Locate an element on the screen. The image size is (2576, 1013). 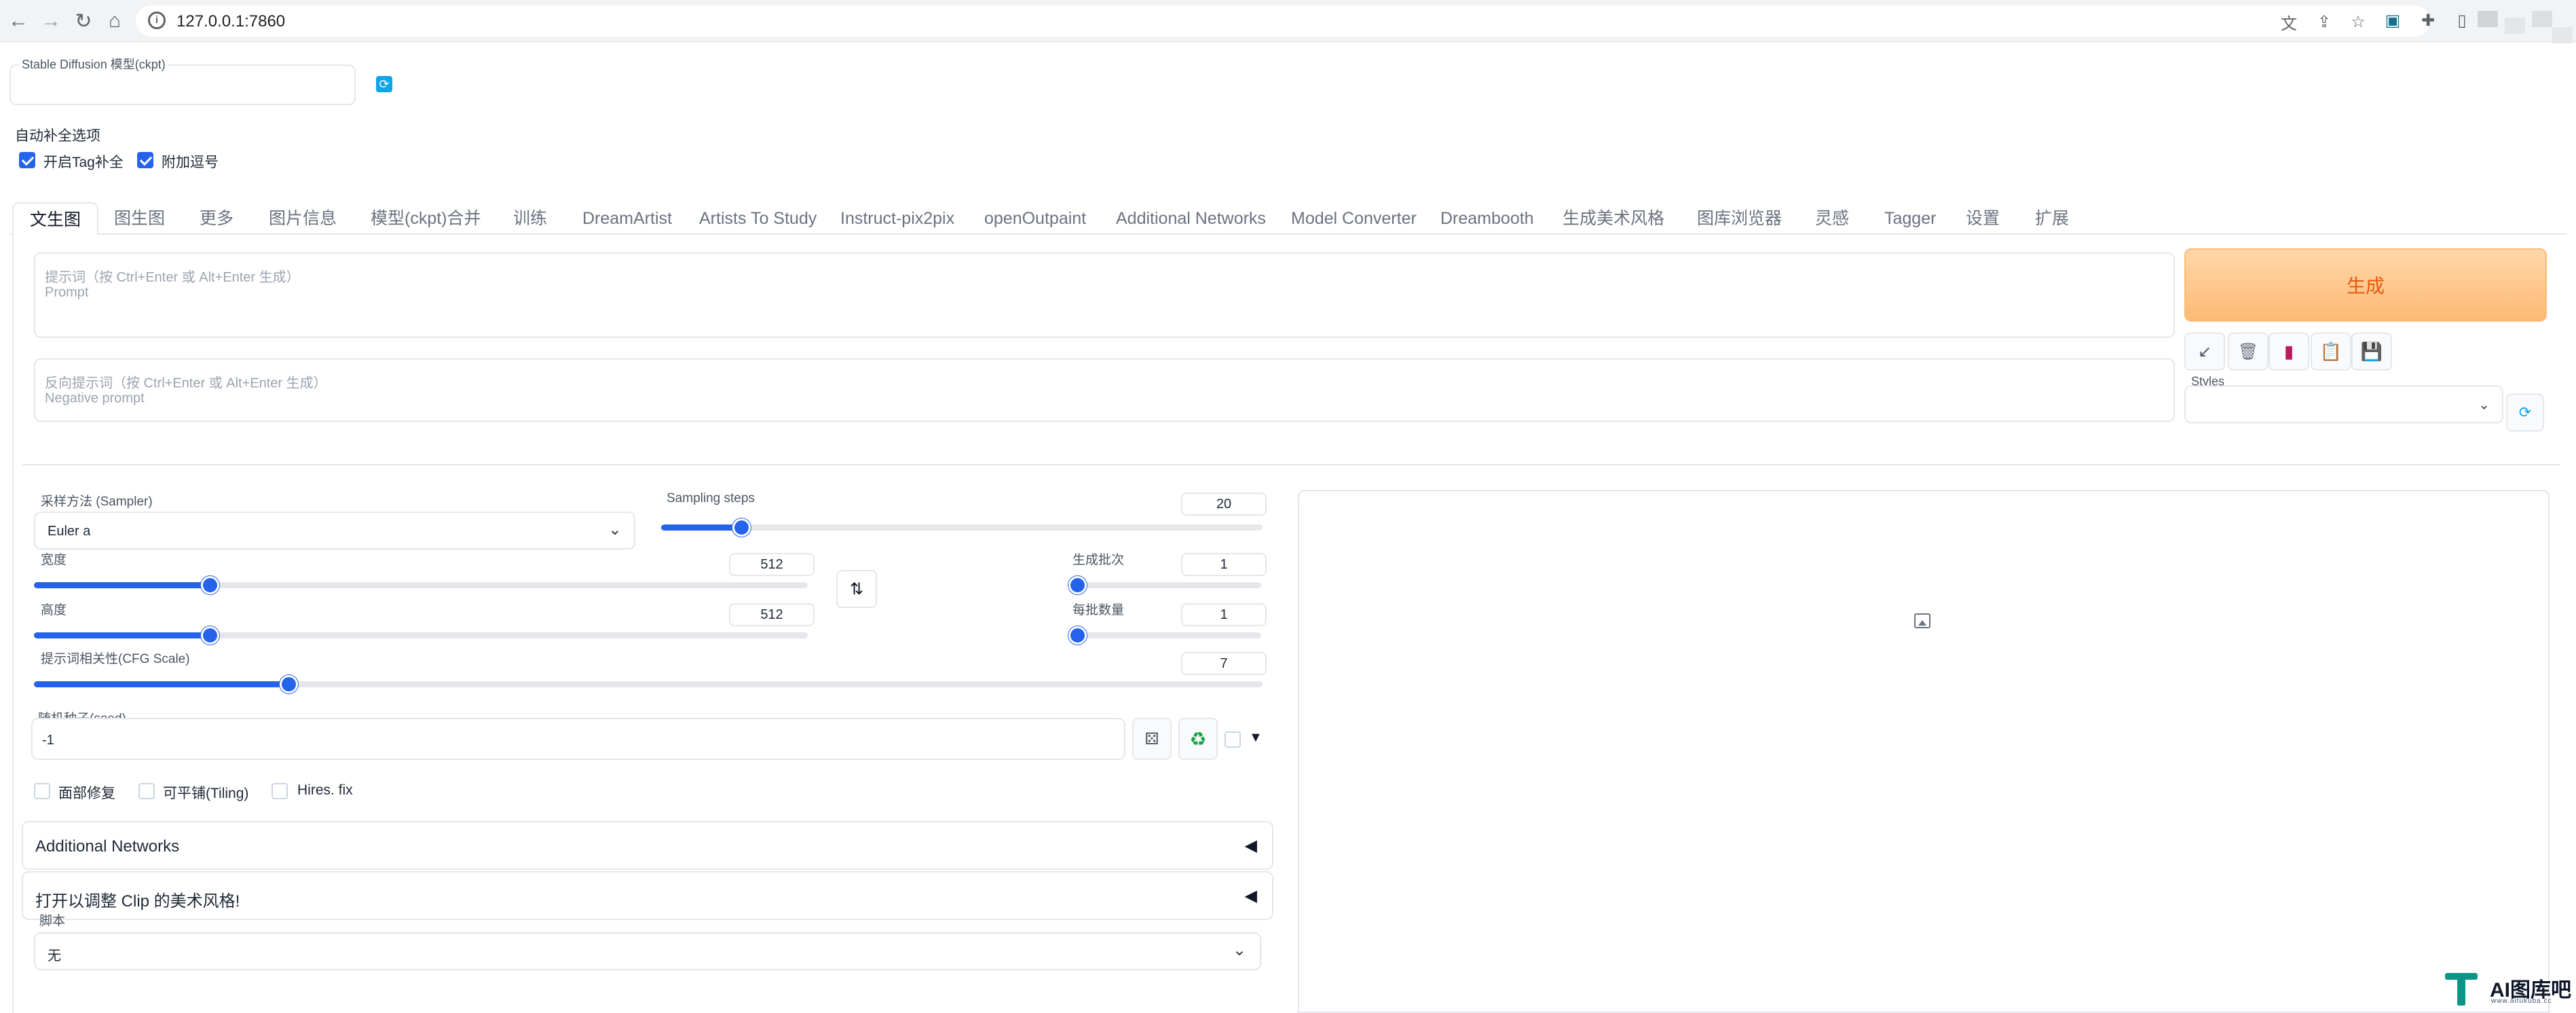
tab-extras: 更多 is located at coordinates (217, 218).